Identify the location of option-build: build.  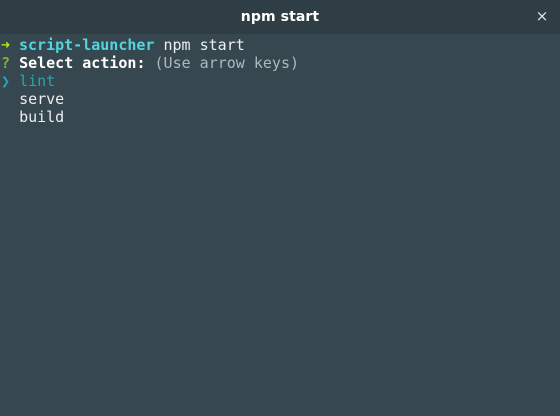
(280, 117).